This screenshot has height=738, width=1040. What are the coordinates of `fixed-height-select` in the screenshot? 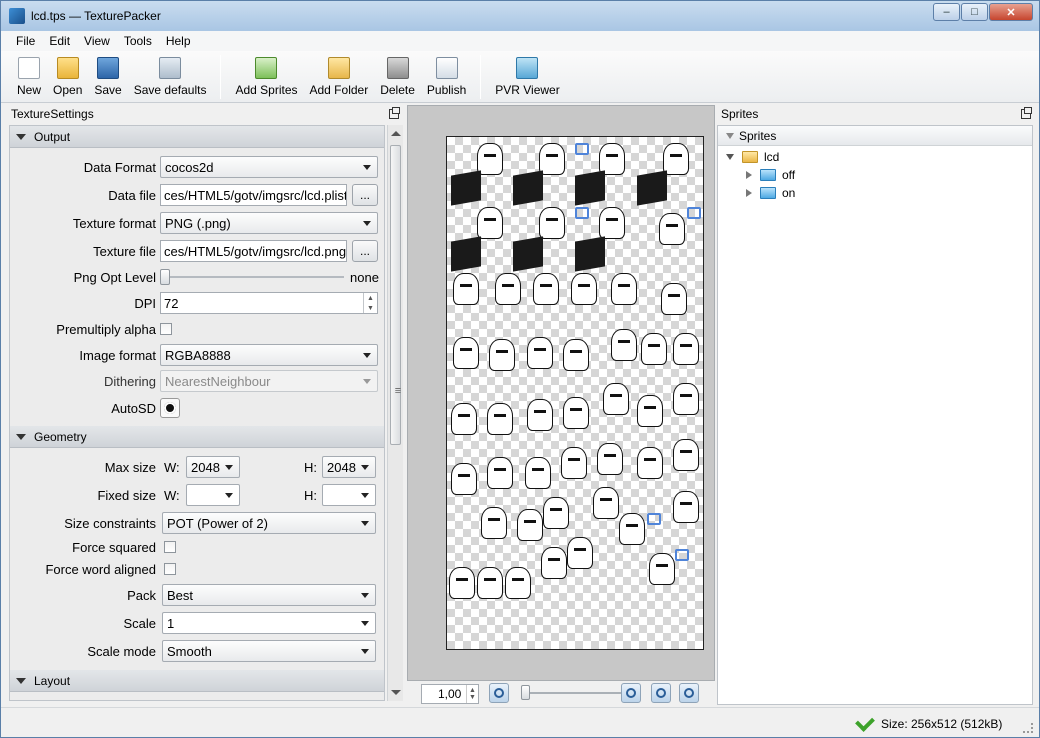 It's located at (349, 495).